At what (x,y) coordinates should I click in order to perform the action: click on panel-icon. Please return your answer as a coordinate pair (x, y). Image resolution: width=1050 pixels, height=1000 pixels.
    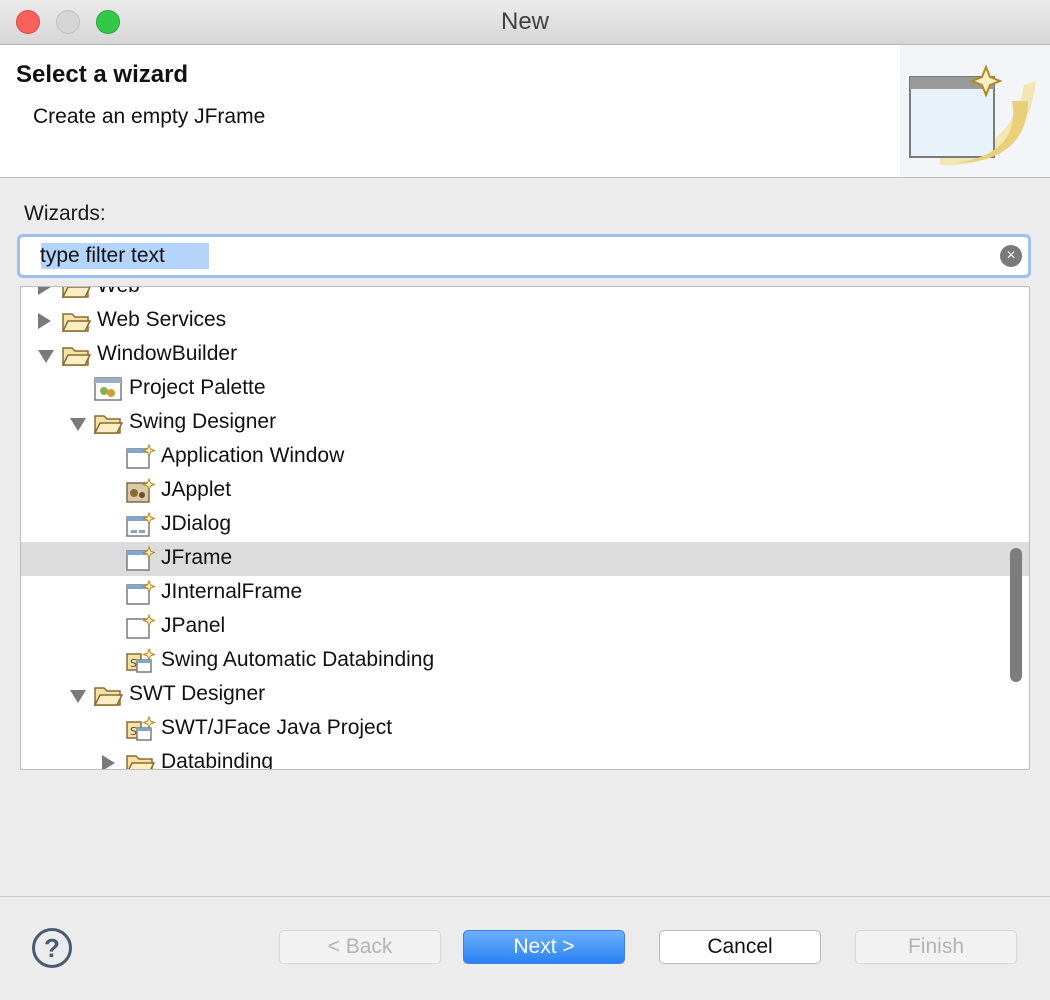
    Looking at the image, I should click on (140, 626).